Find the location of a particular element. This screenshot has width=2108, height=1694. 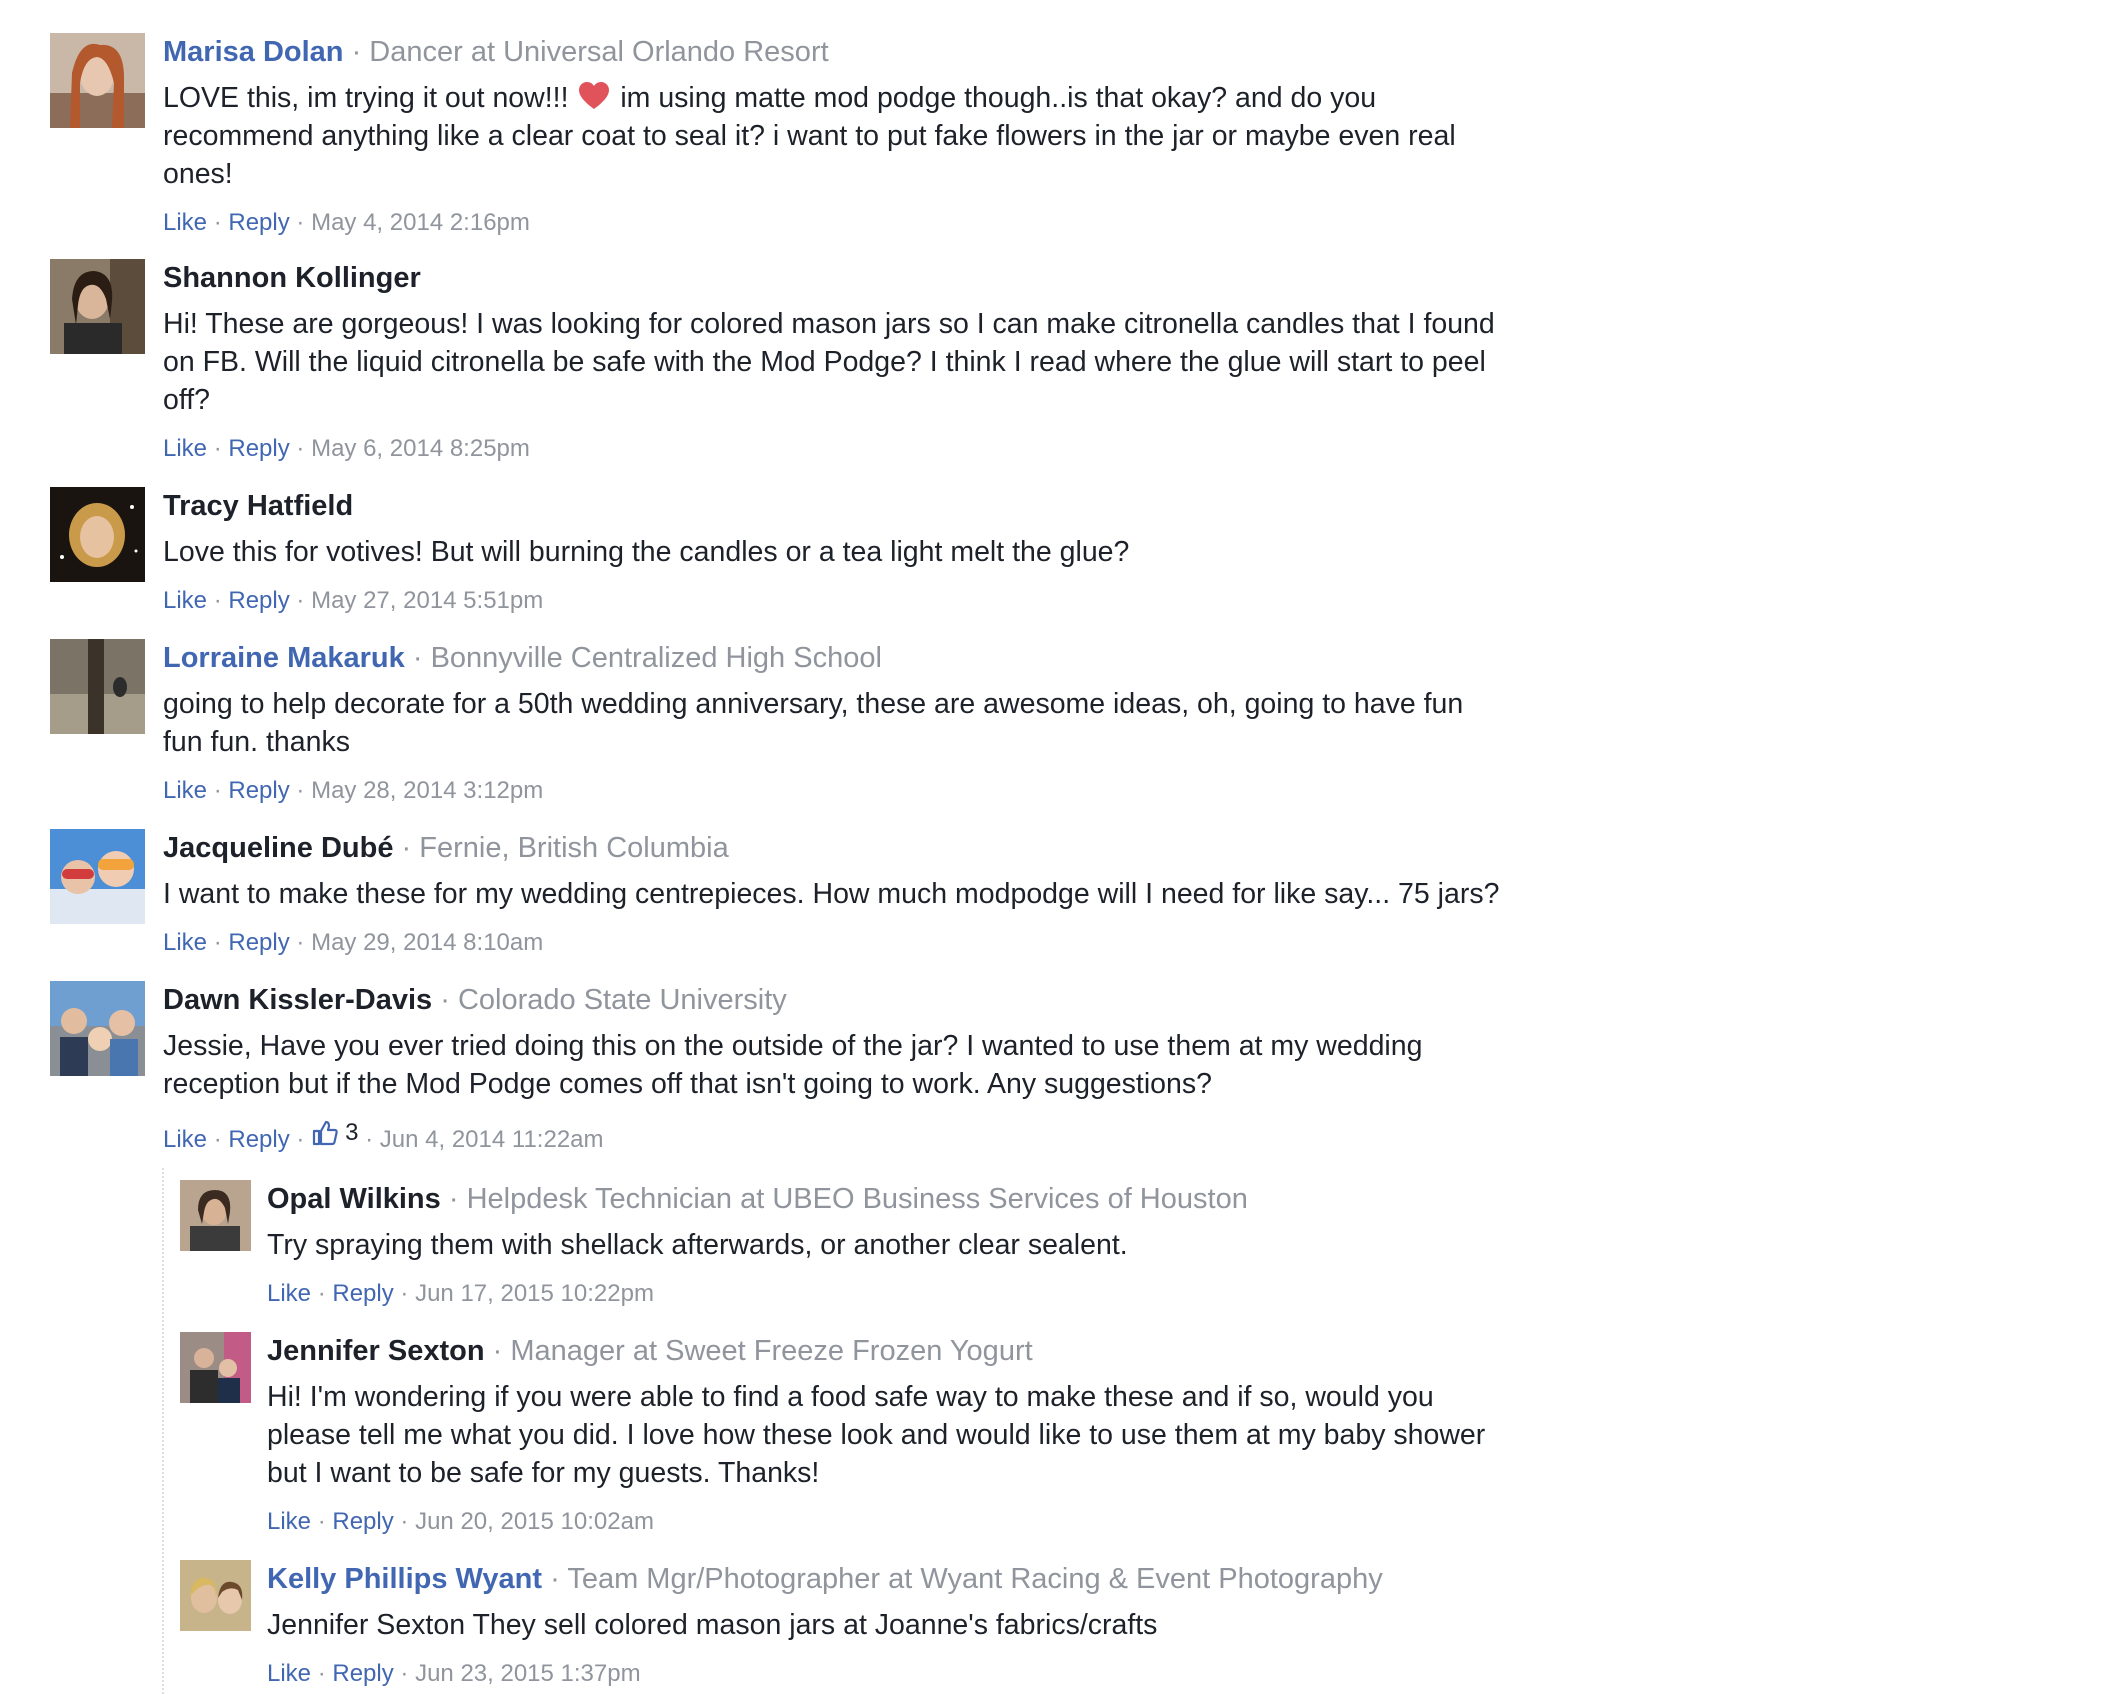

timestamp: May 28, 2014 3:12pm is located at coordinates (427, 790).